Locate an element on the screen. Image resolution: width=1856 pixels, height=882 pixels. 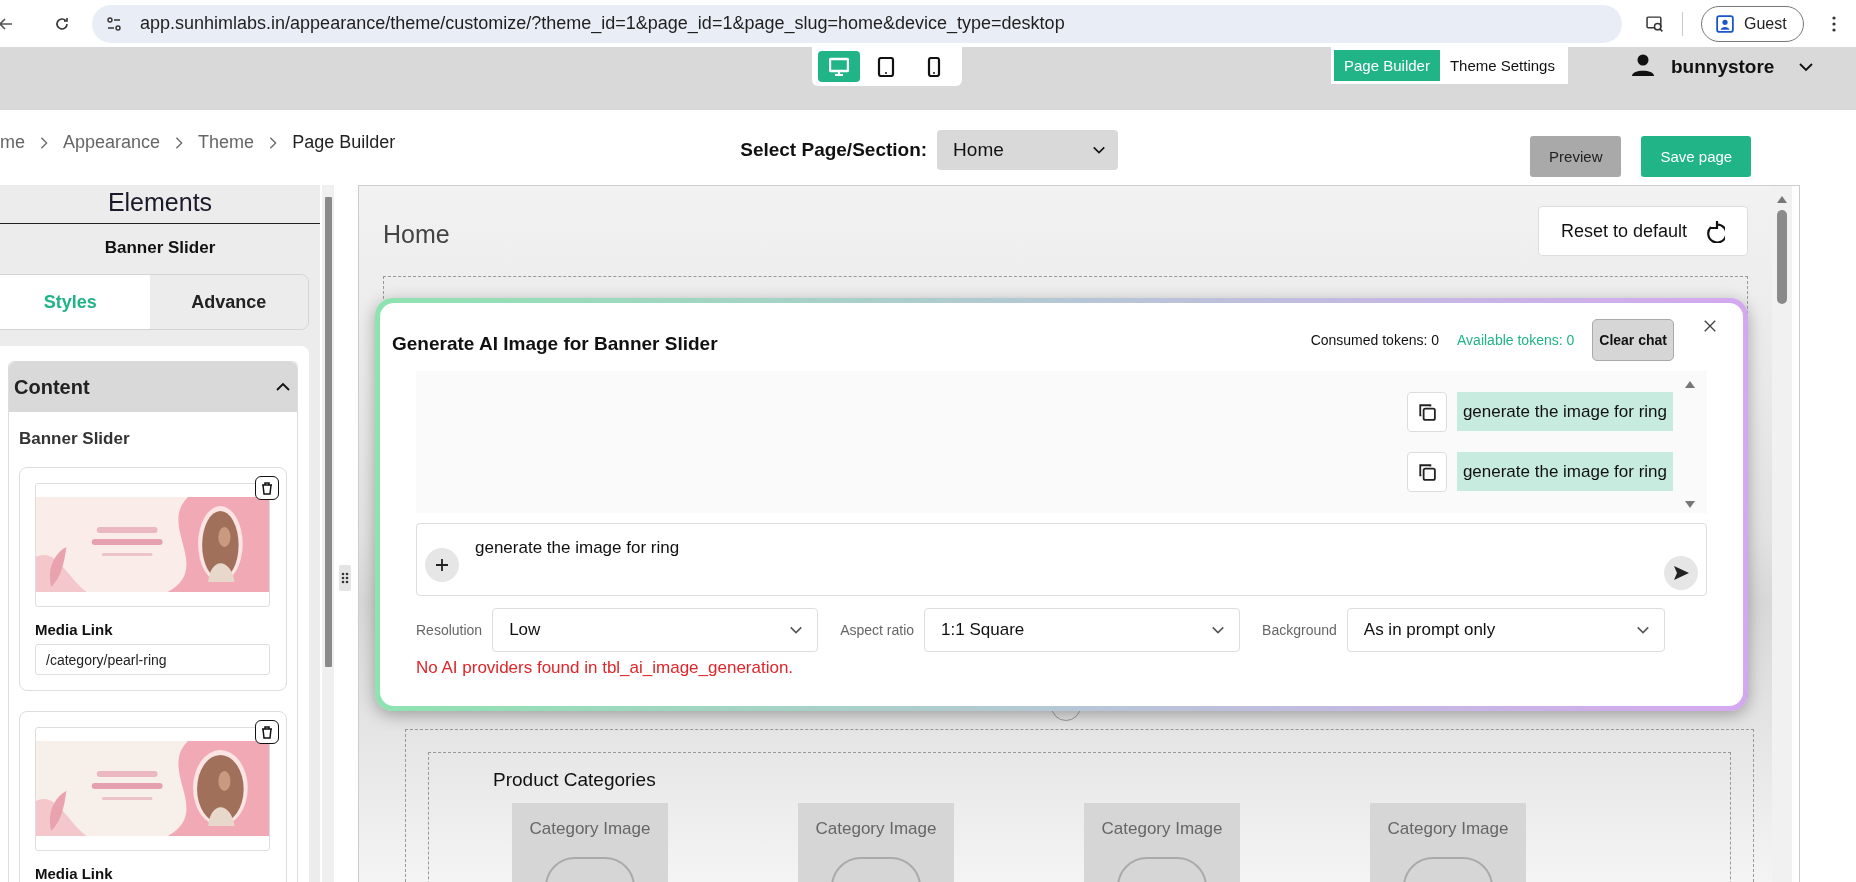
section-label: Banner Slider is located at coordinates (75, 439).